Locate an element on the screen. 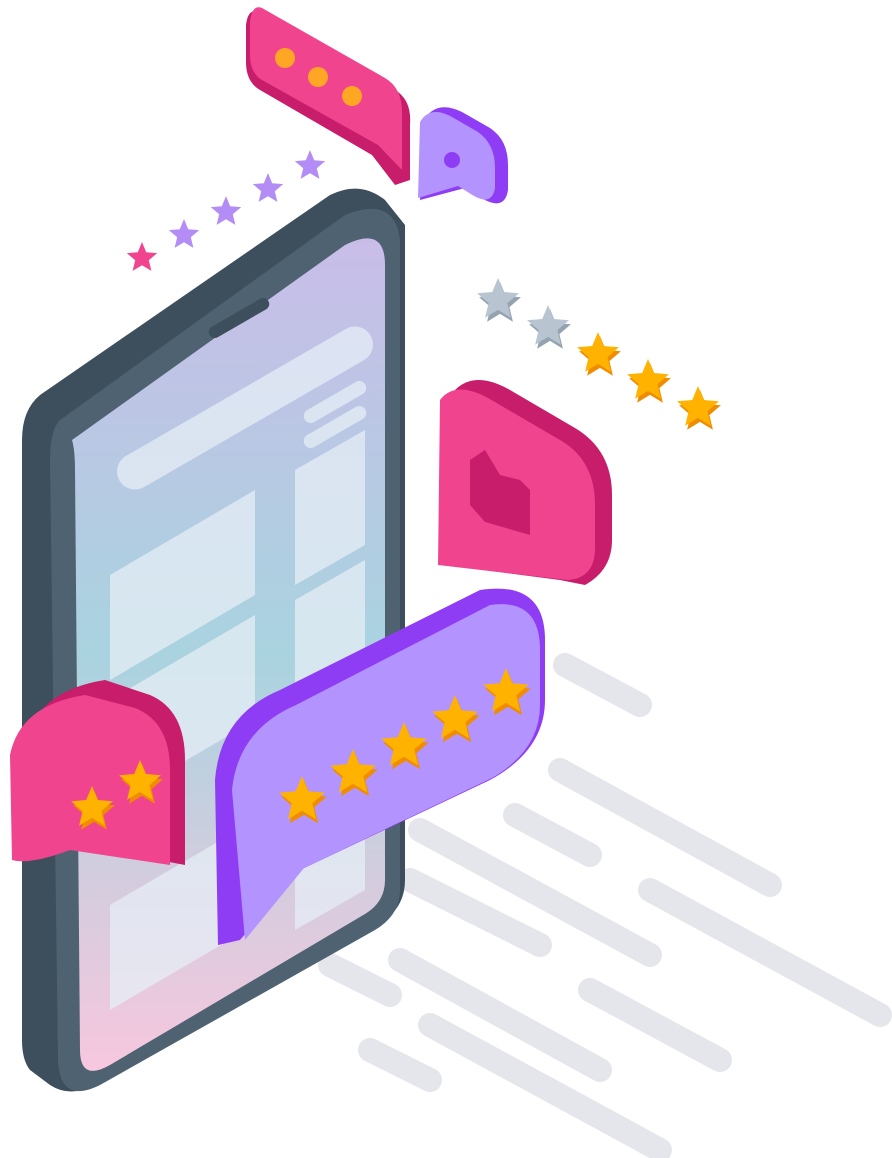 This screenshot has width=892, height=1158. small-chat-bubble-icon is located at coordinates (463, 155).